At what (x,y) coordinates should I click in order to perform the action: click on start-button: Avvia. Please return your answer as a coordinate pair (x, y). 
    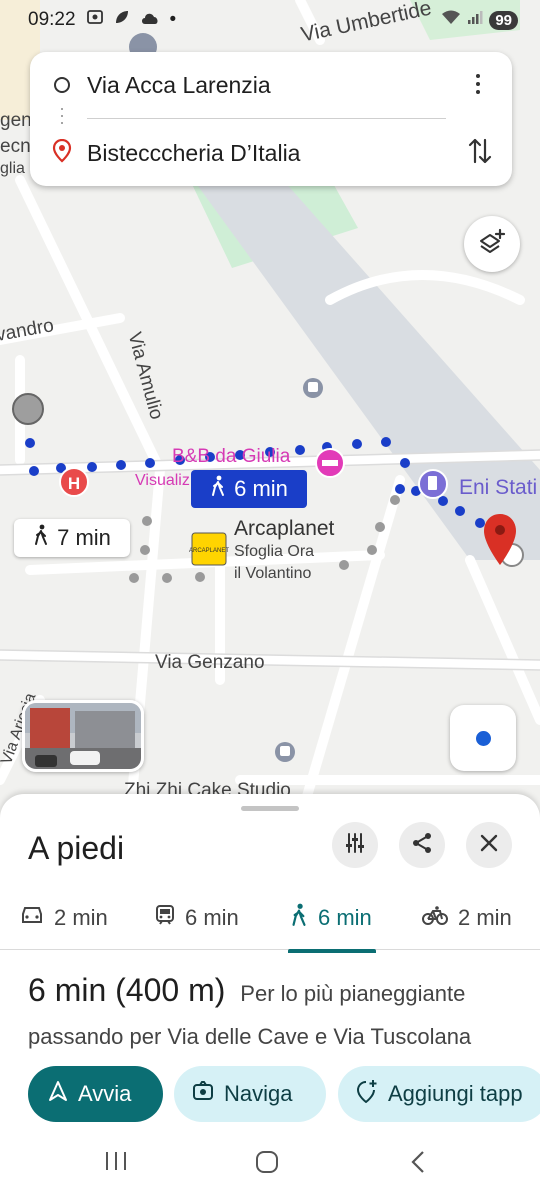
    Looking at the image, I should click on (95, 1094).